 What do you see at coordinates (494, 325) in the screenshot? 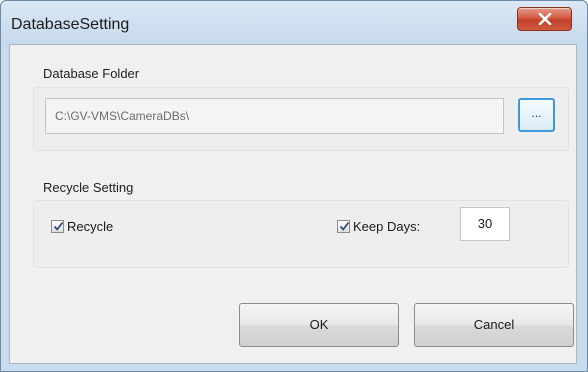
I see `cancel-button: Cancel` at bounding box center [494, 325].